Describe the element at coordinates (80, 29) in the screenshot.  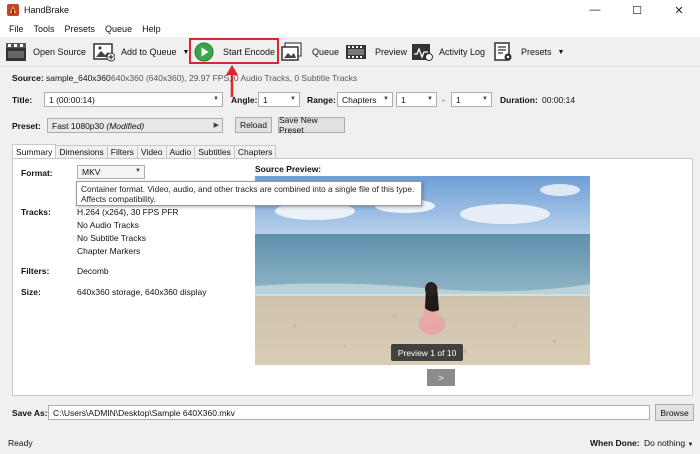
I see `menu-presets: Presets` at that location.